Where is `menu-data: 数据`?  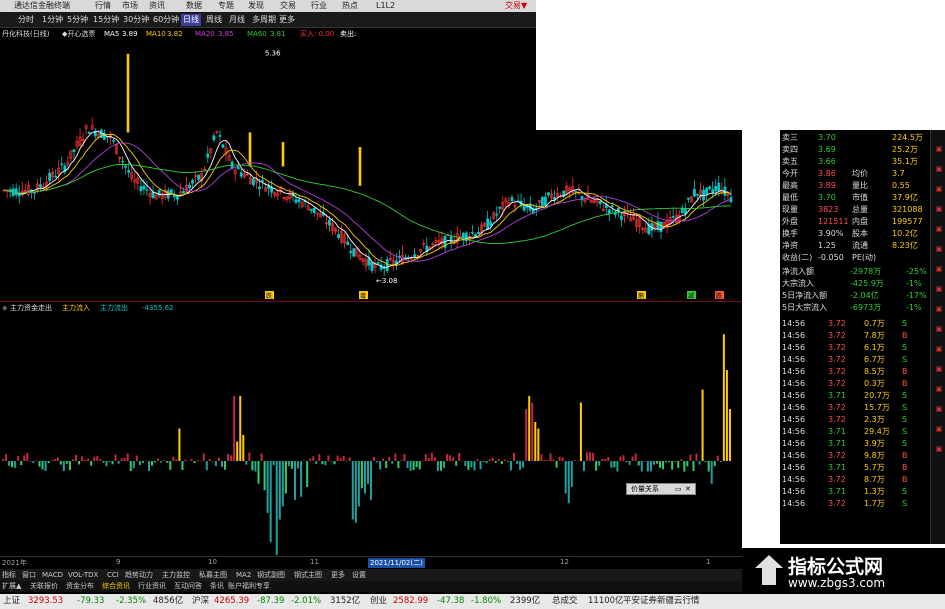
menu-data: 数据 is located at coordinates (194, 6).